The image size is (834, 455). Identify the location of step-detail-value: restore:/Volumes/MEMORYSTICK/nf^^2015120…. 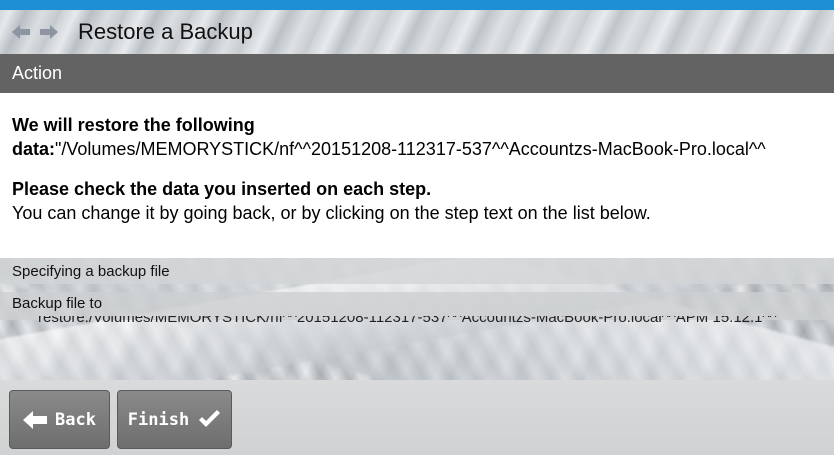
(407, 321).